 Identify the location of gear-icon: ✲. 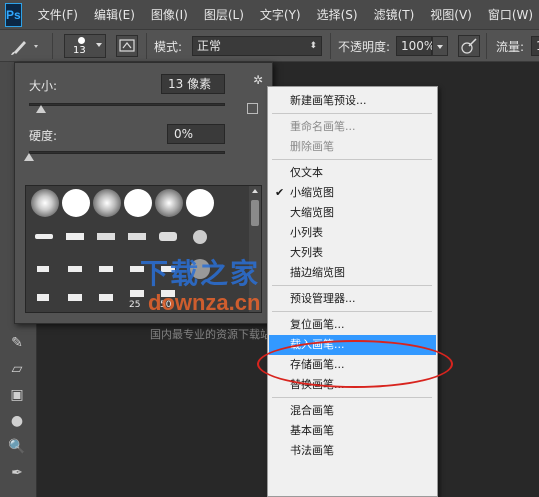
(258, 80).